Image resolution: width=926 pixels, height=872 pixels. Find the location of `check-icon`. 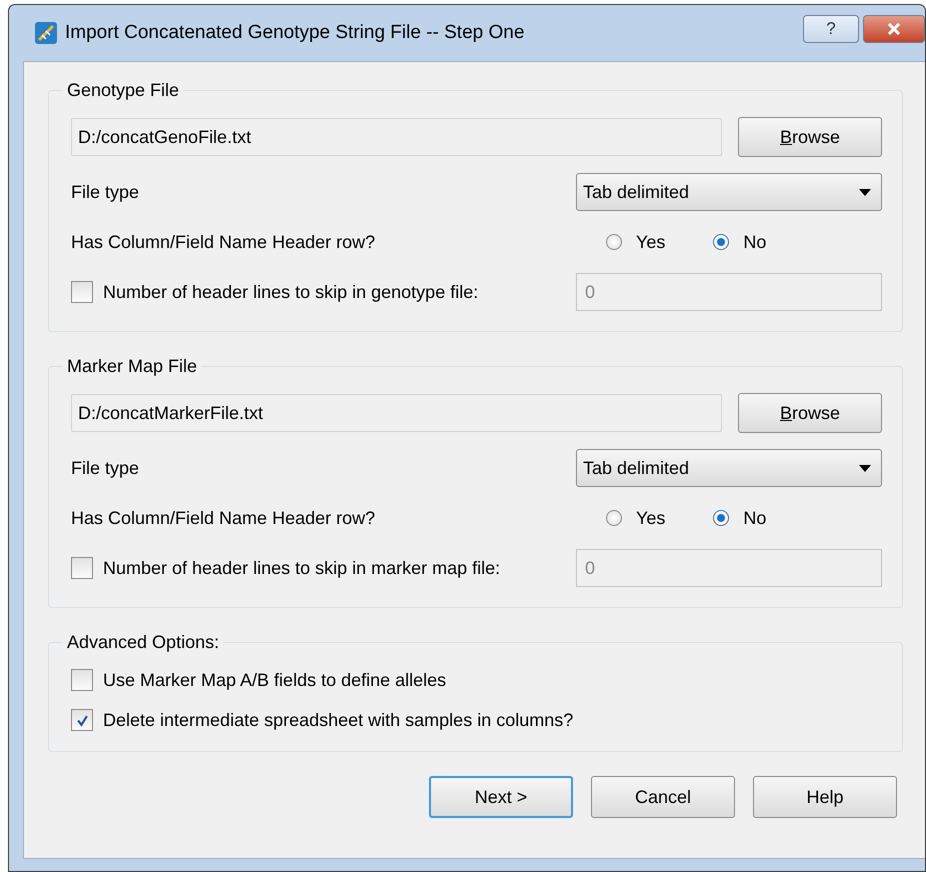

check-icon is located at coordinates (82, 720).